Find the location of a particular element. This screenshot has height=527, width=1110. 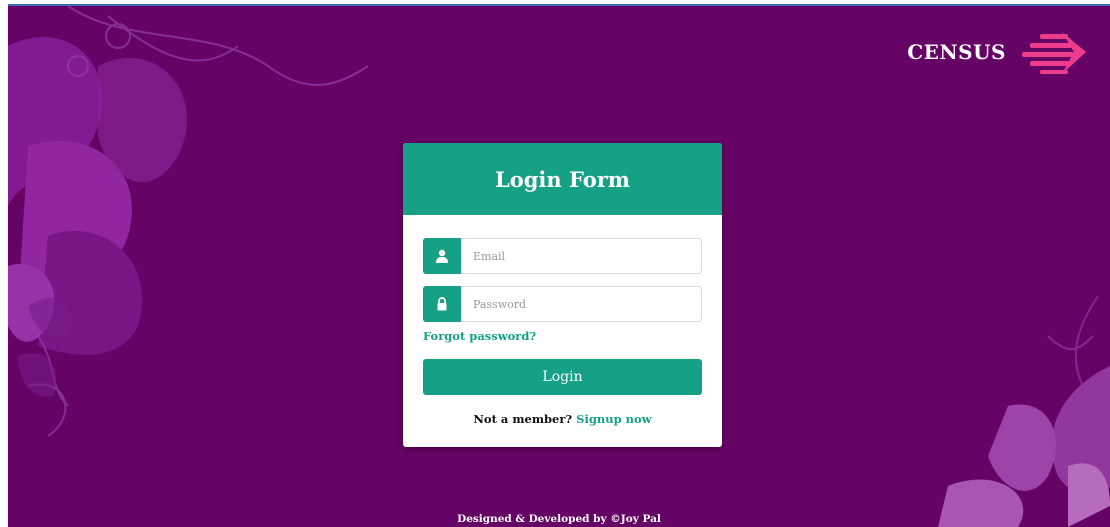

forgot-password-link: Forgot password? is located at coordinates (479, 336).